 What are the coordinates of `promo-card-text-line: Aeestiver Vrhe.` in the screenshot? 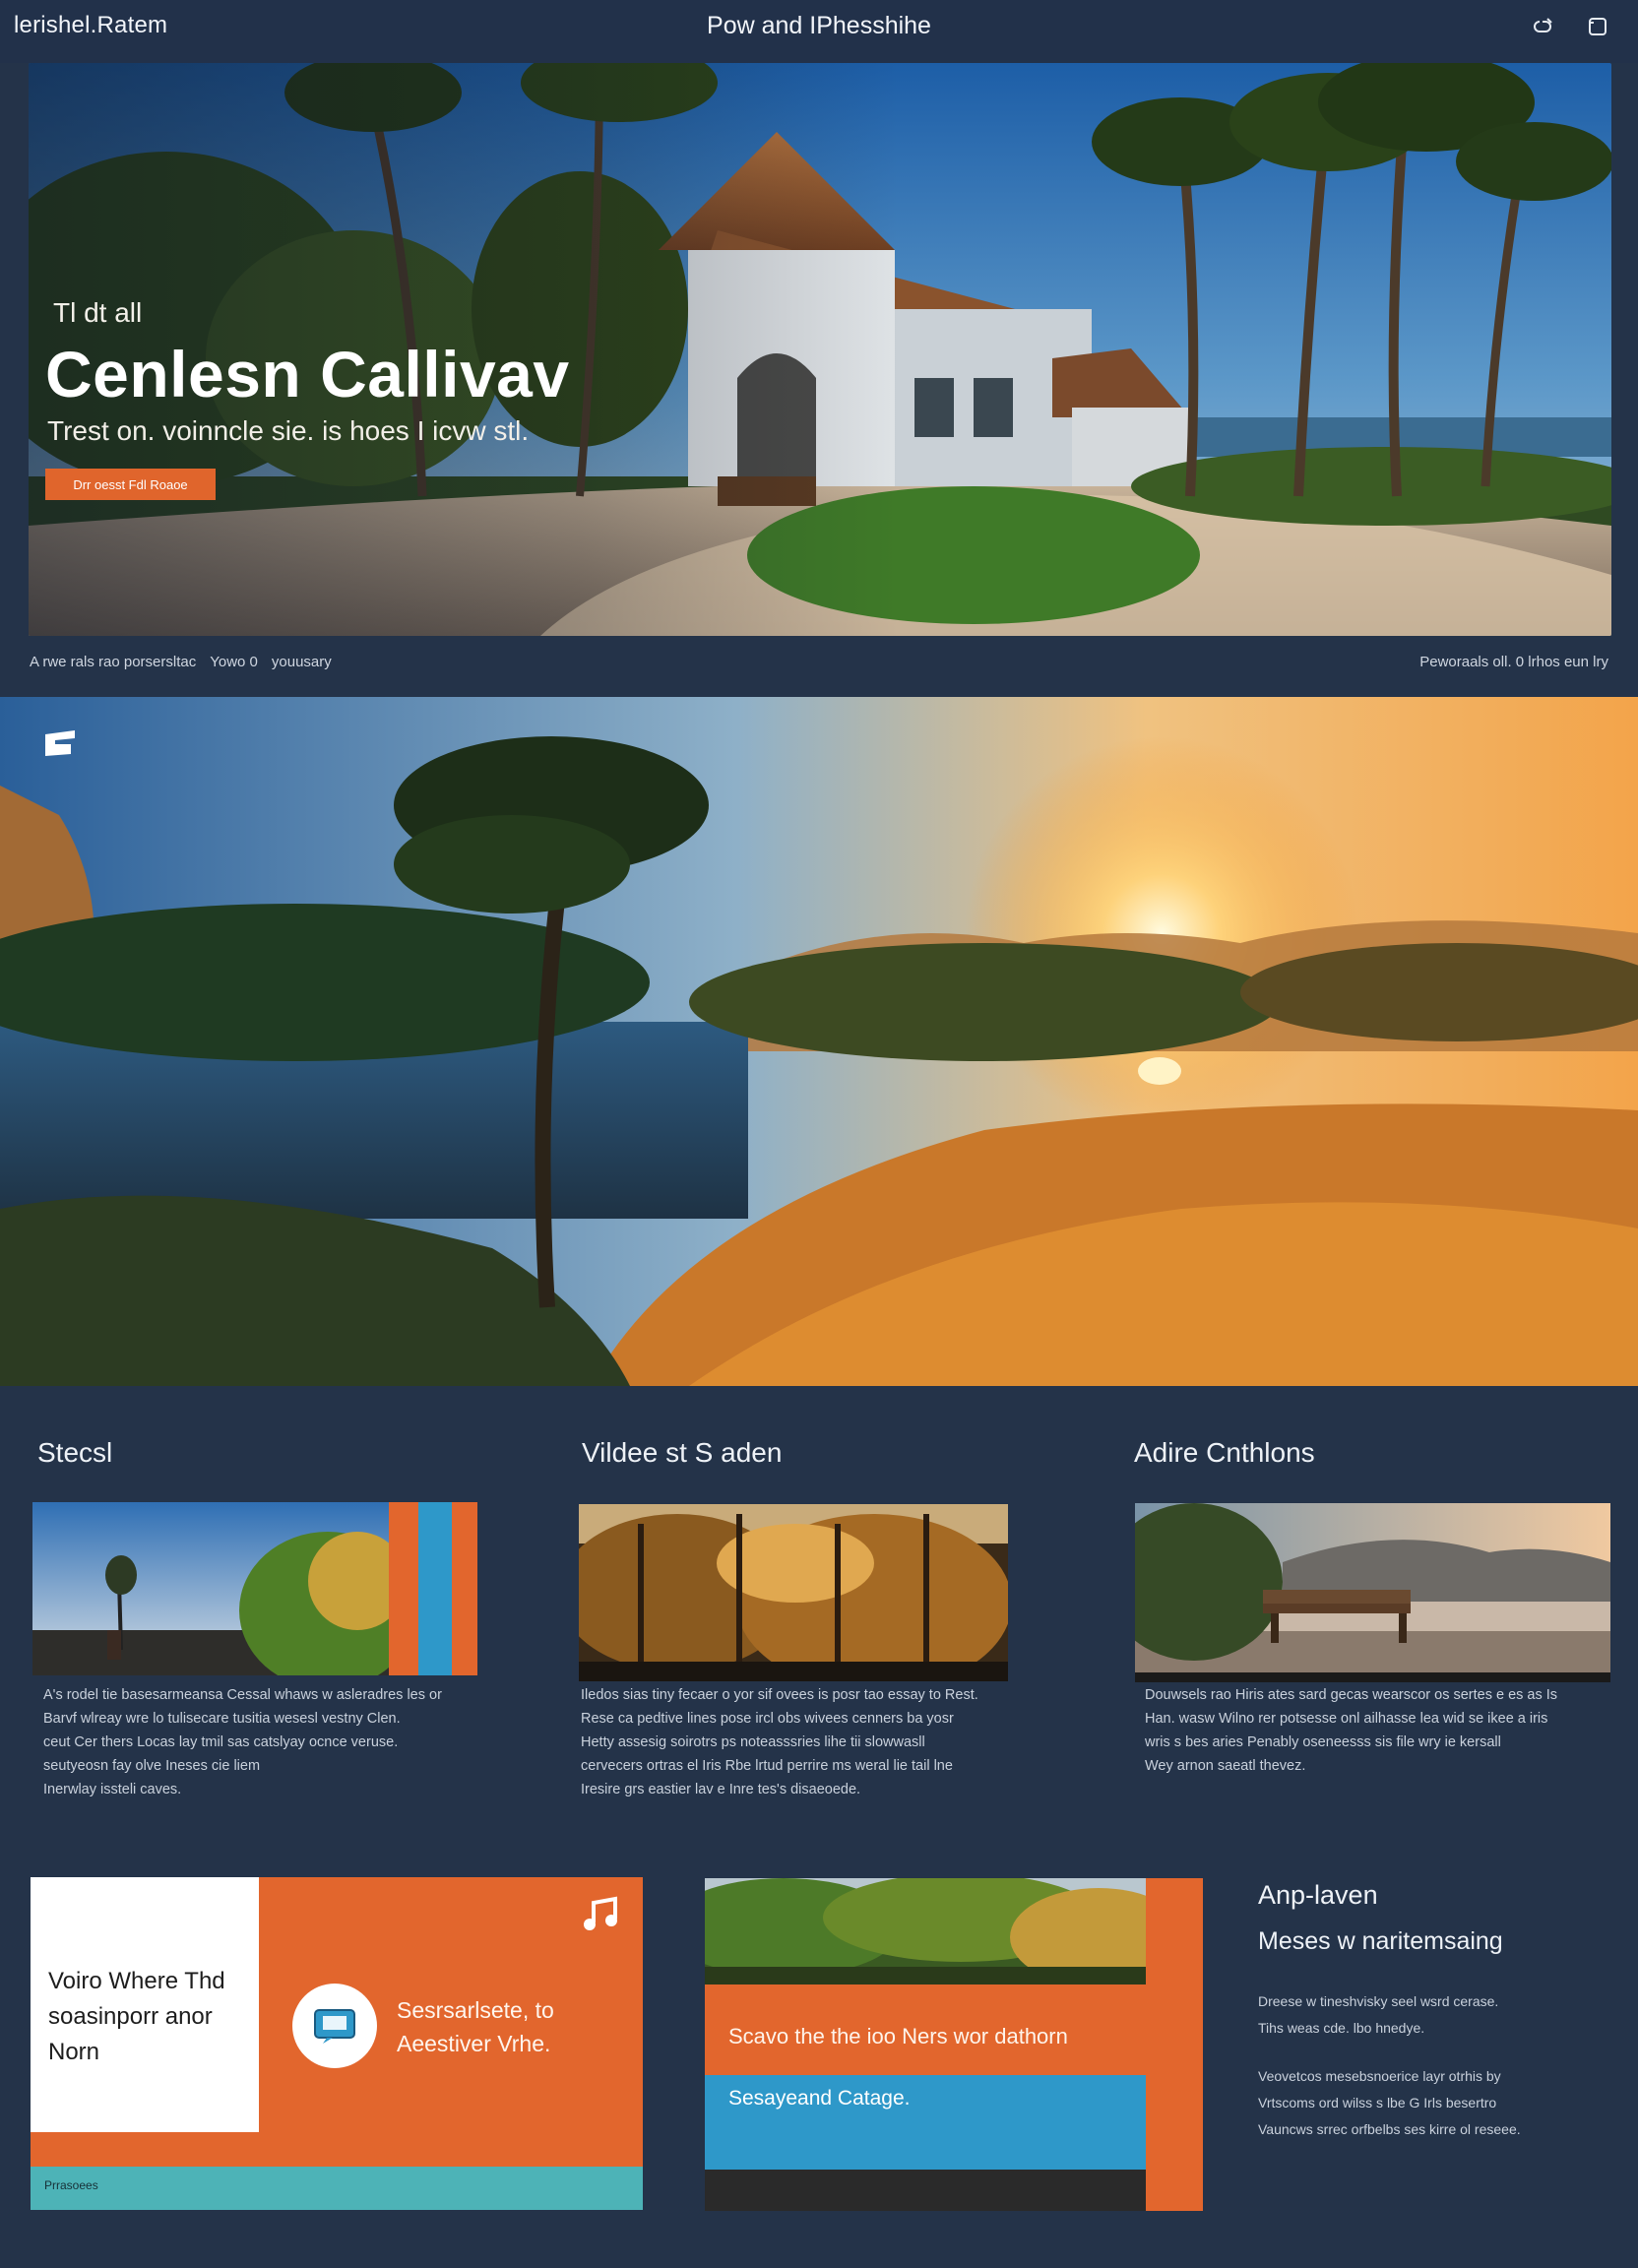 It's located at (474, 2043).